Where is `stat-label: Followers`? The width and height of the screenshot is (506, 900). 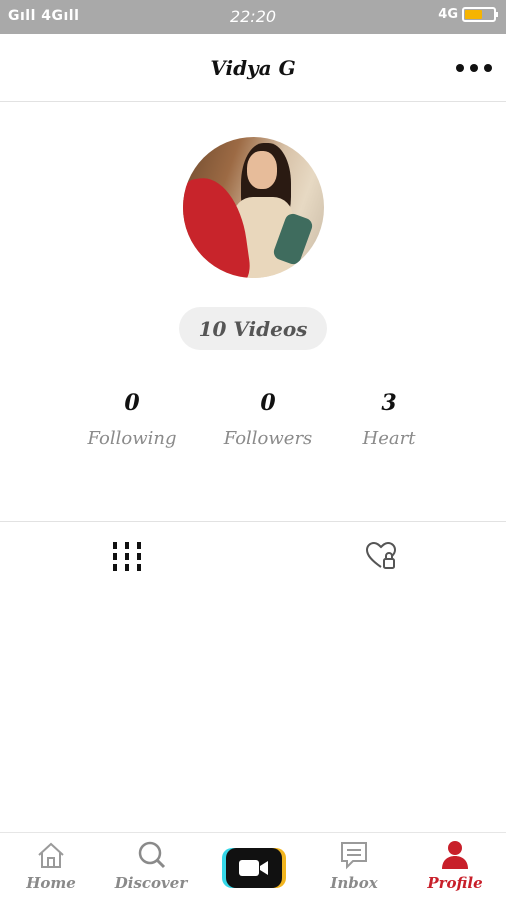 stat-label: Followers is located at coordinates (268, 438).